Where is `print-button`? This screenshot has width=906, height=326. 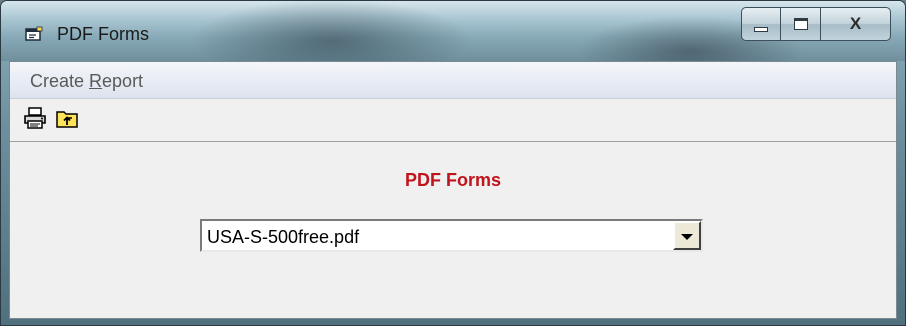 print-button is located at coordinates (35, 118).